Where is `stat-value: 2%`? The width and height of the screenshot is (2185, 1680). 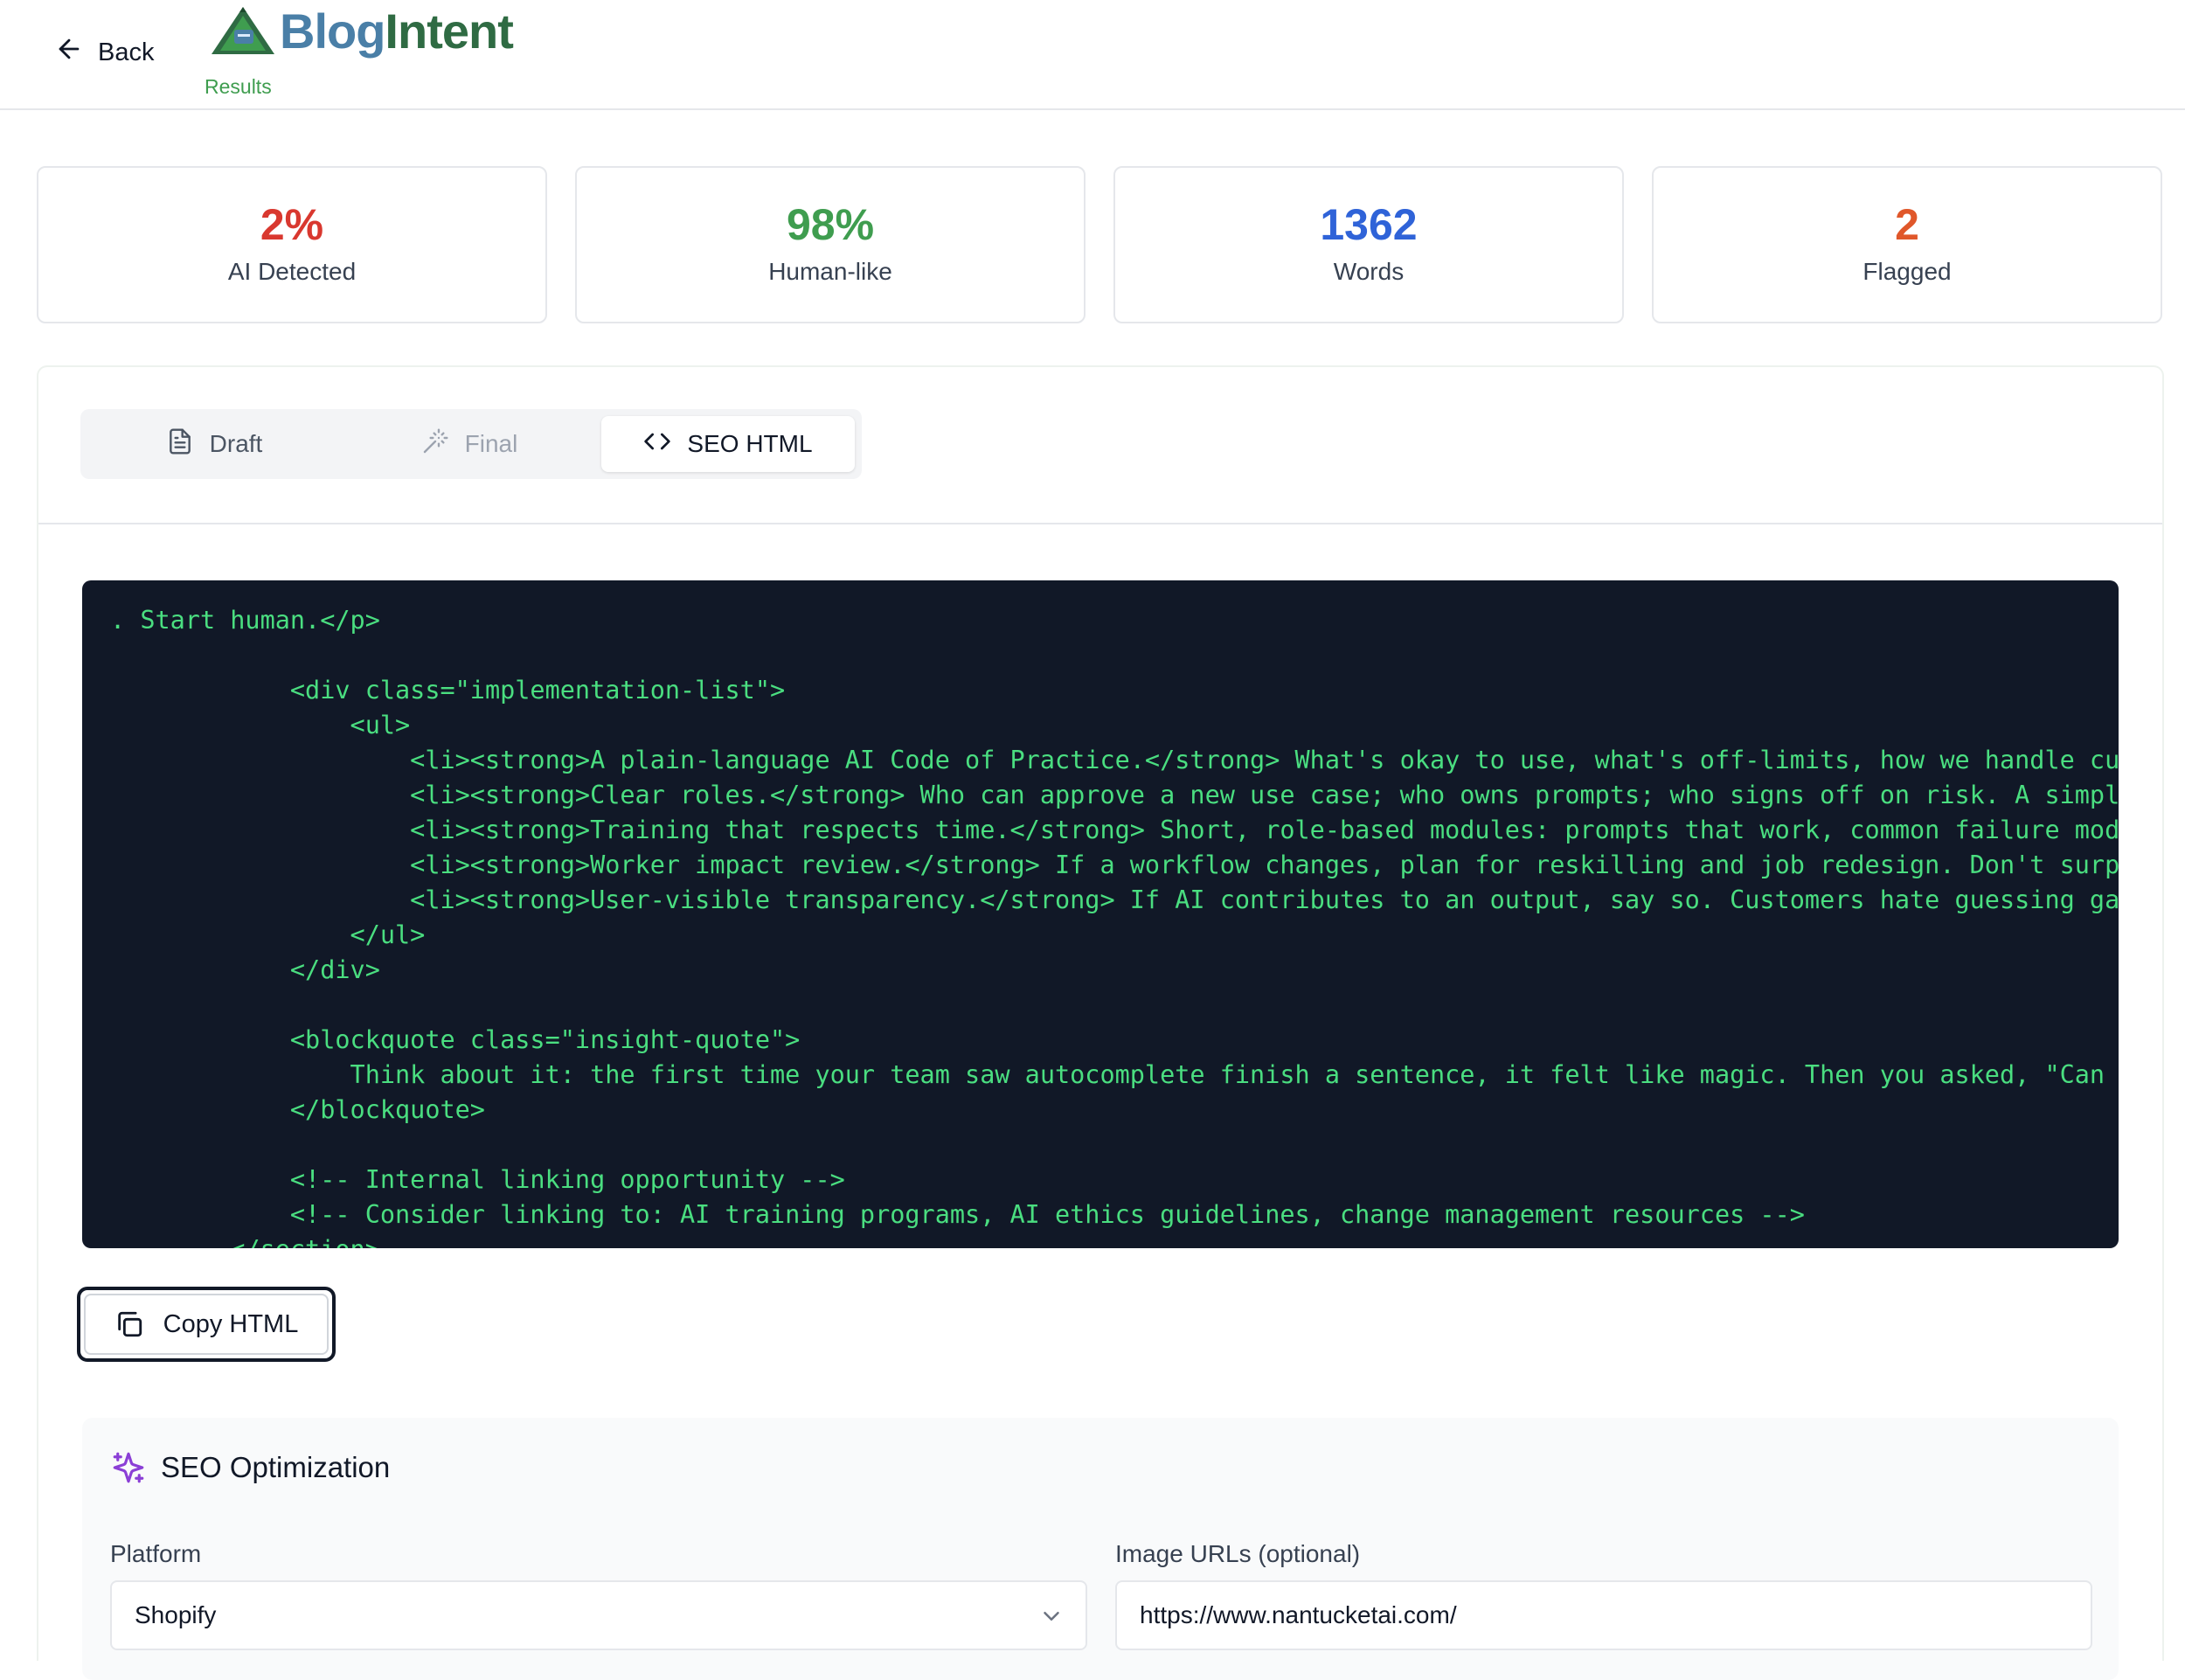 stat-value: 2% is located at coordinates (292, 224).